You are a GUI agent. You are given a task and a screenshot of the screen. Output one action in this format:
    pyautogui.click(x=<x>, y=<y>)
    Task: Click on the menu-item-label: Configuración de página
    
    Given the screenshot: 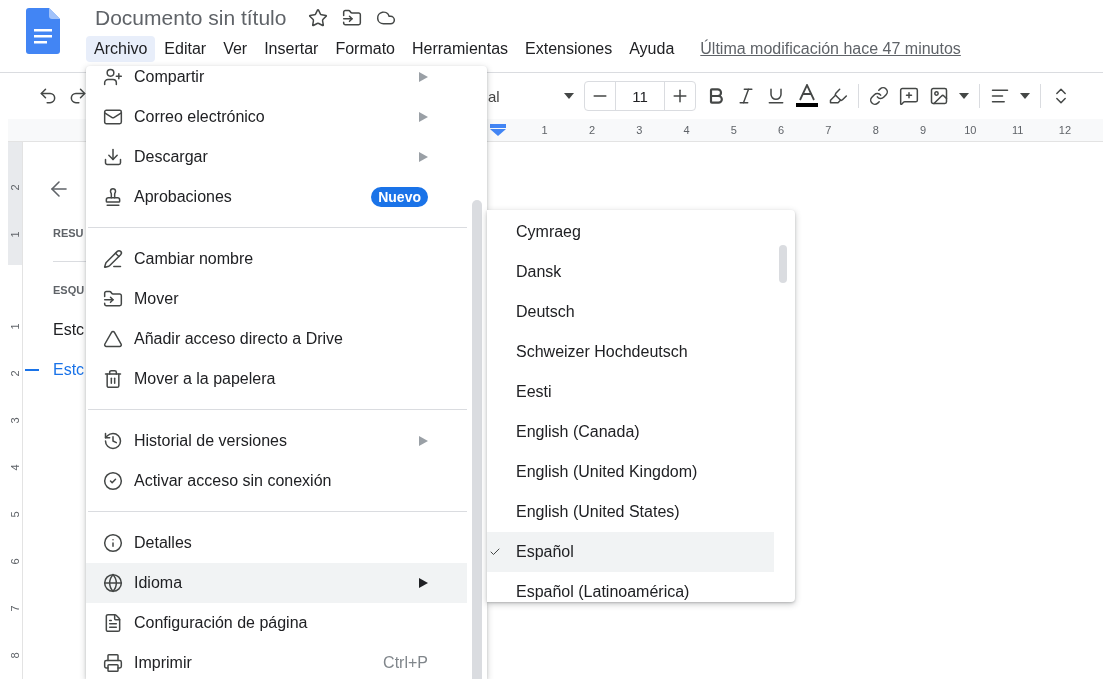 What is the action you would take?
    pyautogui.click(x=221, y=623)
    